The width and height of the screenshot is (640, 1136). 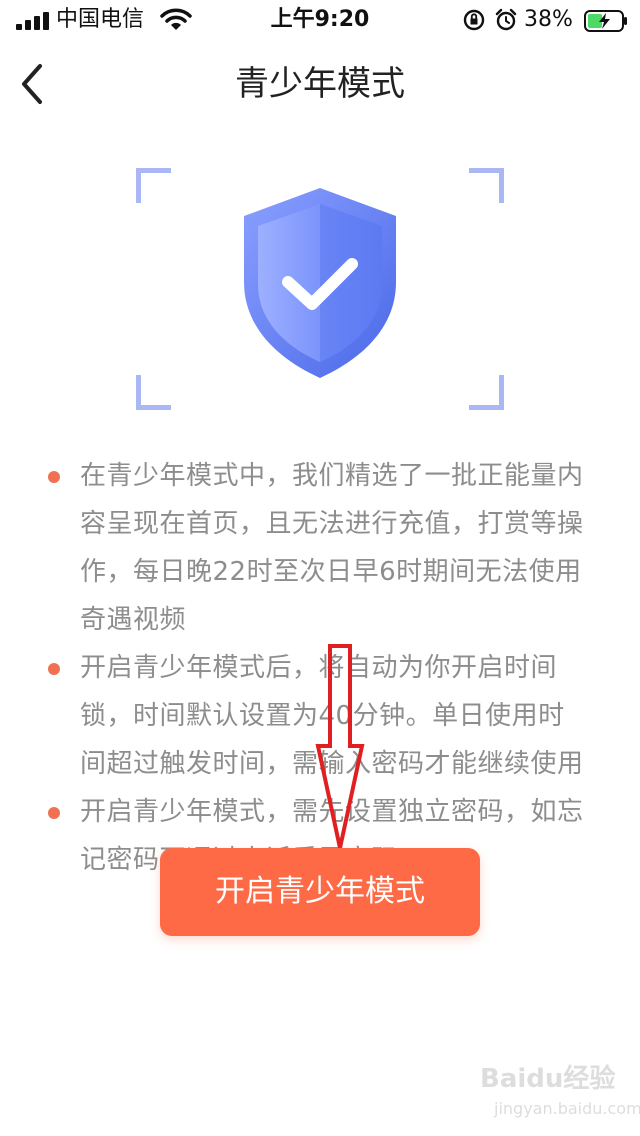 What do you see at coordinates (560, 1095) in the screenshot?
I see `baidu-jingyan-watermark: Baidu经验 jingyan.baidu.com` at bounding box center [560, 1095].